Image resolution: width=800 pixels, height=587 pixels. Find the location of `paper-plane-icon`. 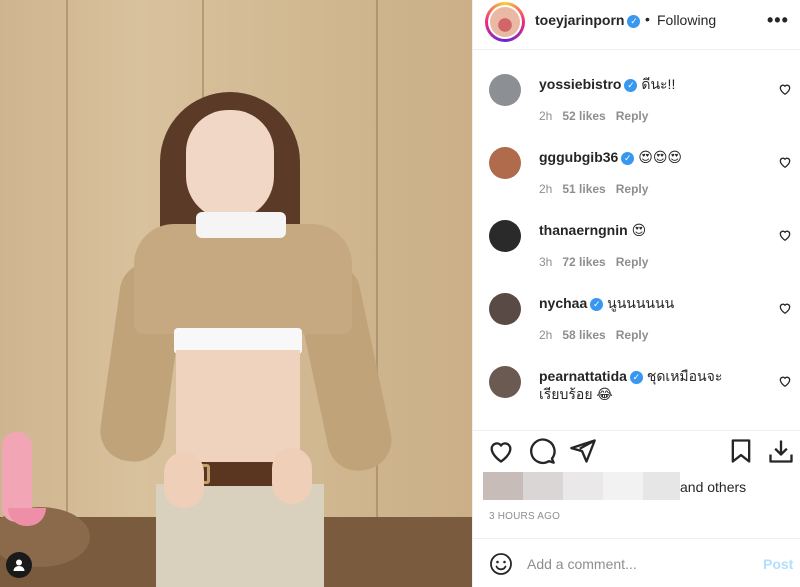

paper-plane-icon is located at coordinates (583, 451).